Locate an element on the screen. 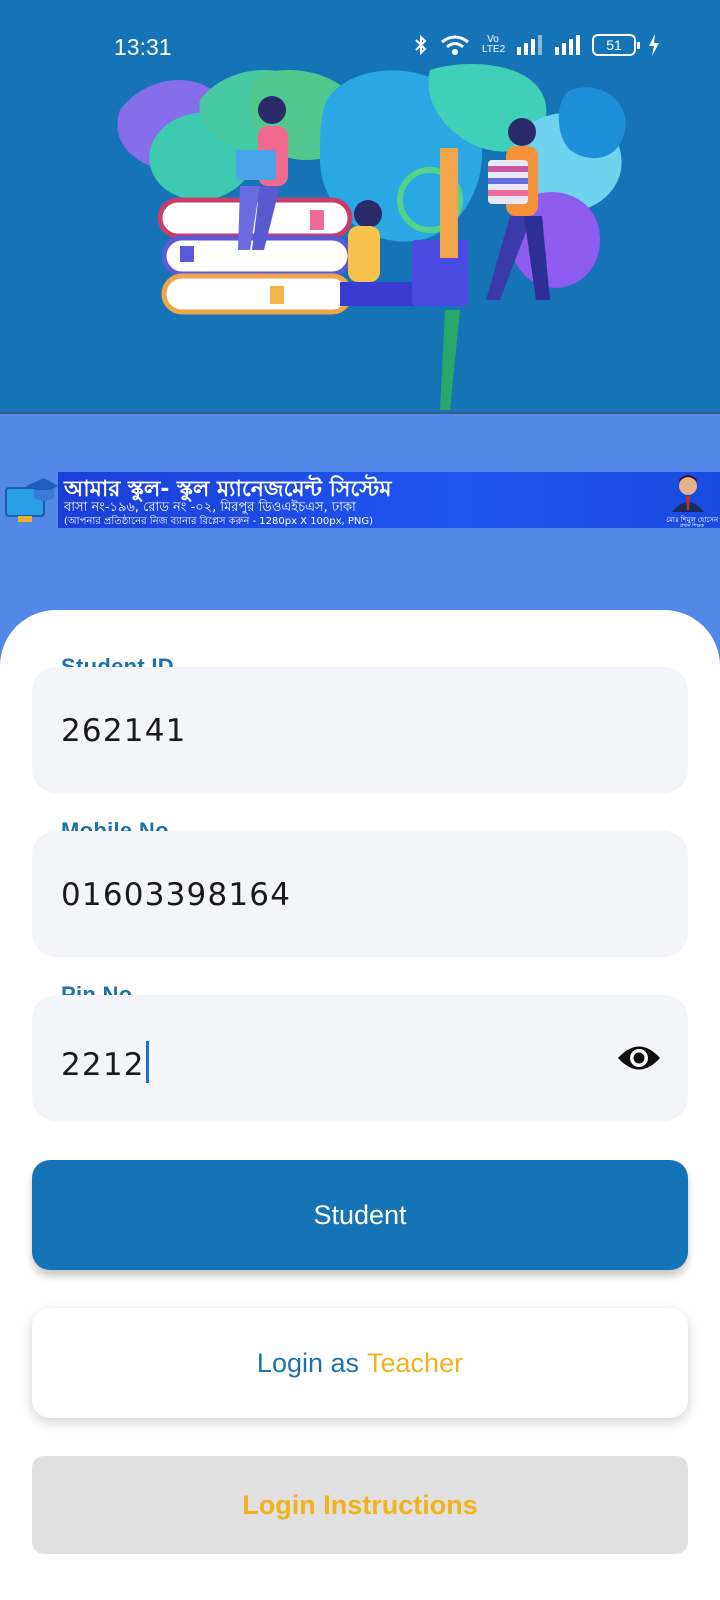  student-login-button: Student is located at coordinates (360, 1215).